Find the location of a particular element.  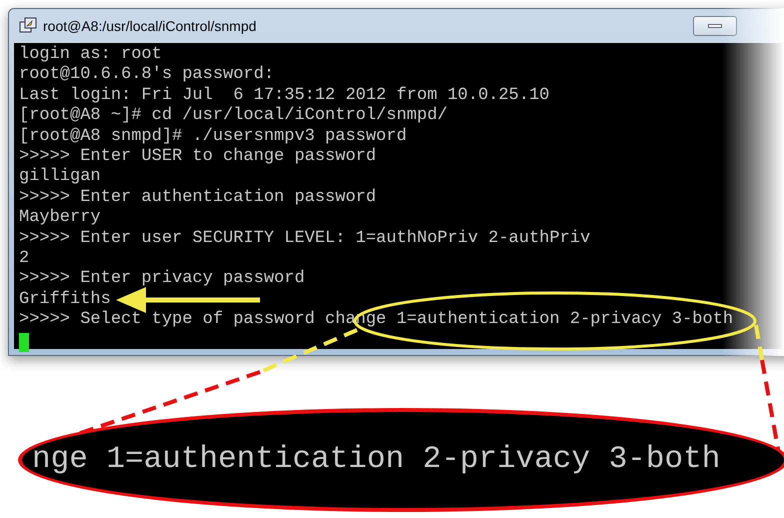

window-title: root@A8:/usr/local/iControl/snmpd is located at coordinates (149, 26).